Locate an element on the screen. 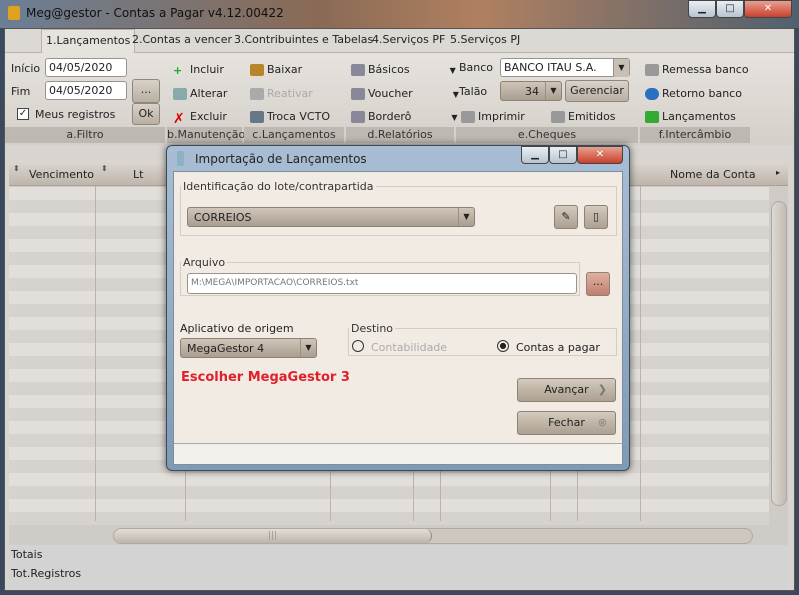  pencil-icon: ✎ is located at coordinates (566, 216).